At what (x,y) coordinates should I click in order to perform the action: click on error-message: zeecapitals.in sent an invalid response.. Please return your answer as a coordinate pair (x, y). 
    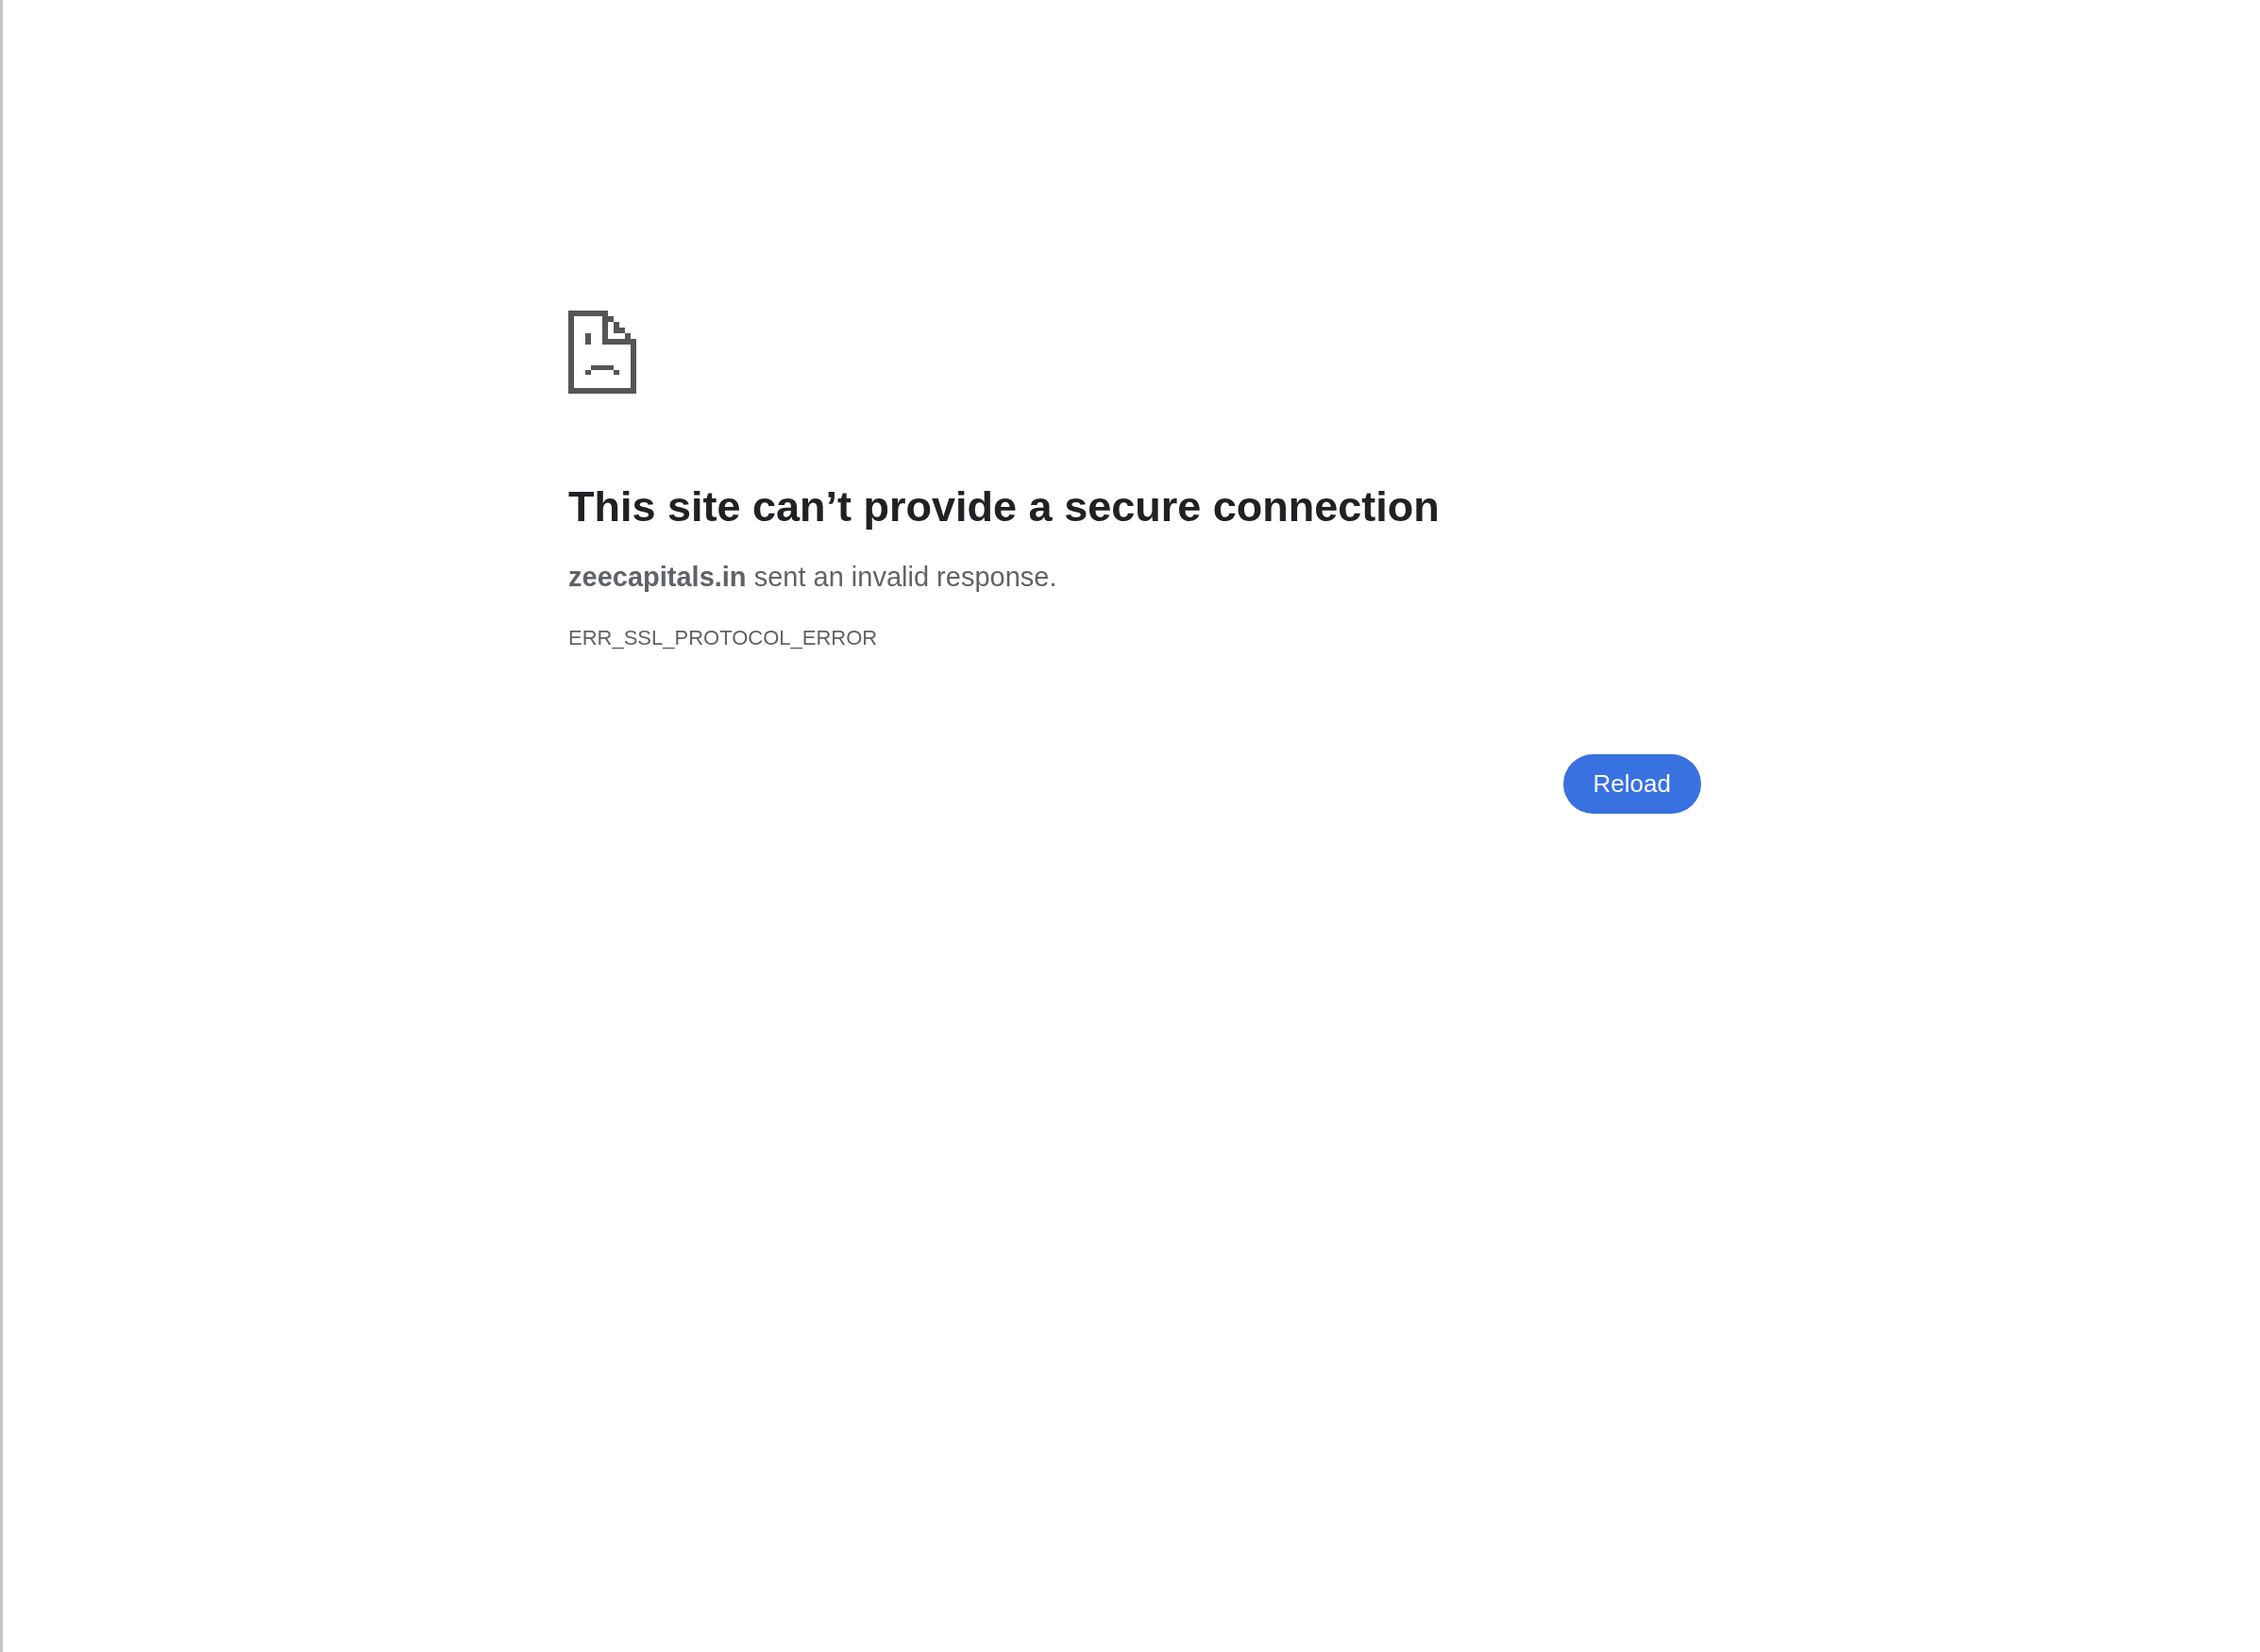
    Looking at the image, I should click on (812, 577).